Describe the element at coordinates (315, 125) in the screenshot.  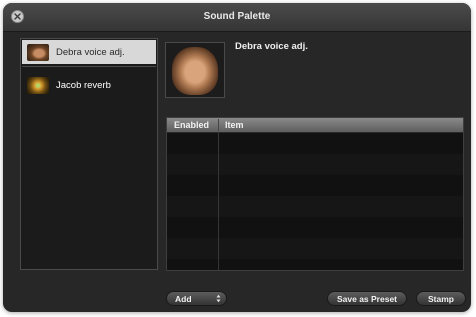
I see `table-header: Enabled Item` at that location.